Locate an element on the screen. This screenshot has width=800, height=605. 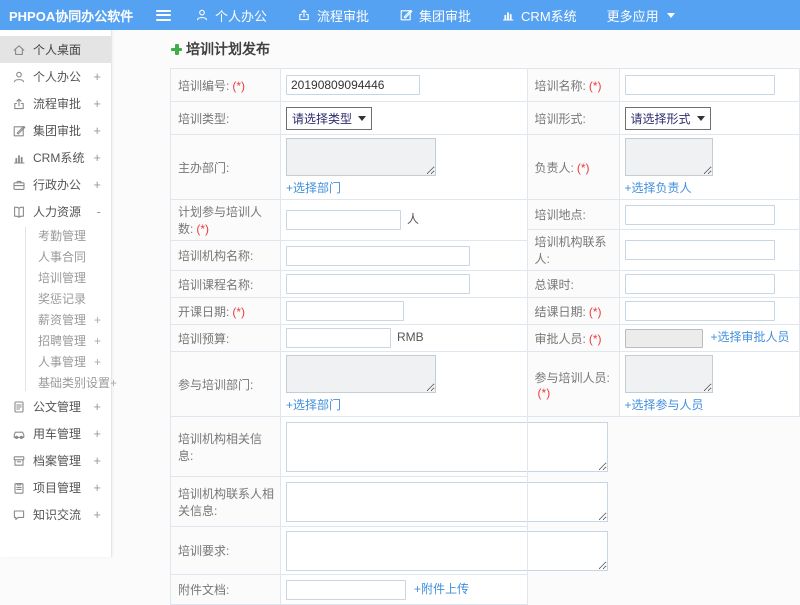
location-input is located at coordinates (699, 214).